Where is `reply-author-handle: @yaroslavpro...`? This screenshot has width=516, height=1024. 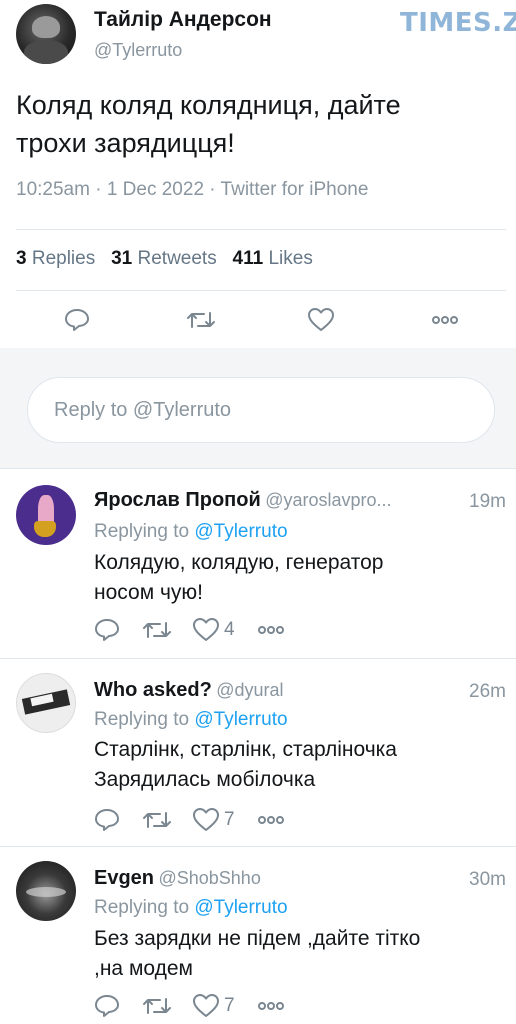 reply-author-handle: @yaroslavpro... is located at coordinates (328, 500).